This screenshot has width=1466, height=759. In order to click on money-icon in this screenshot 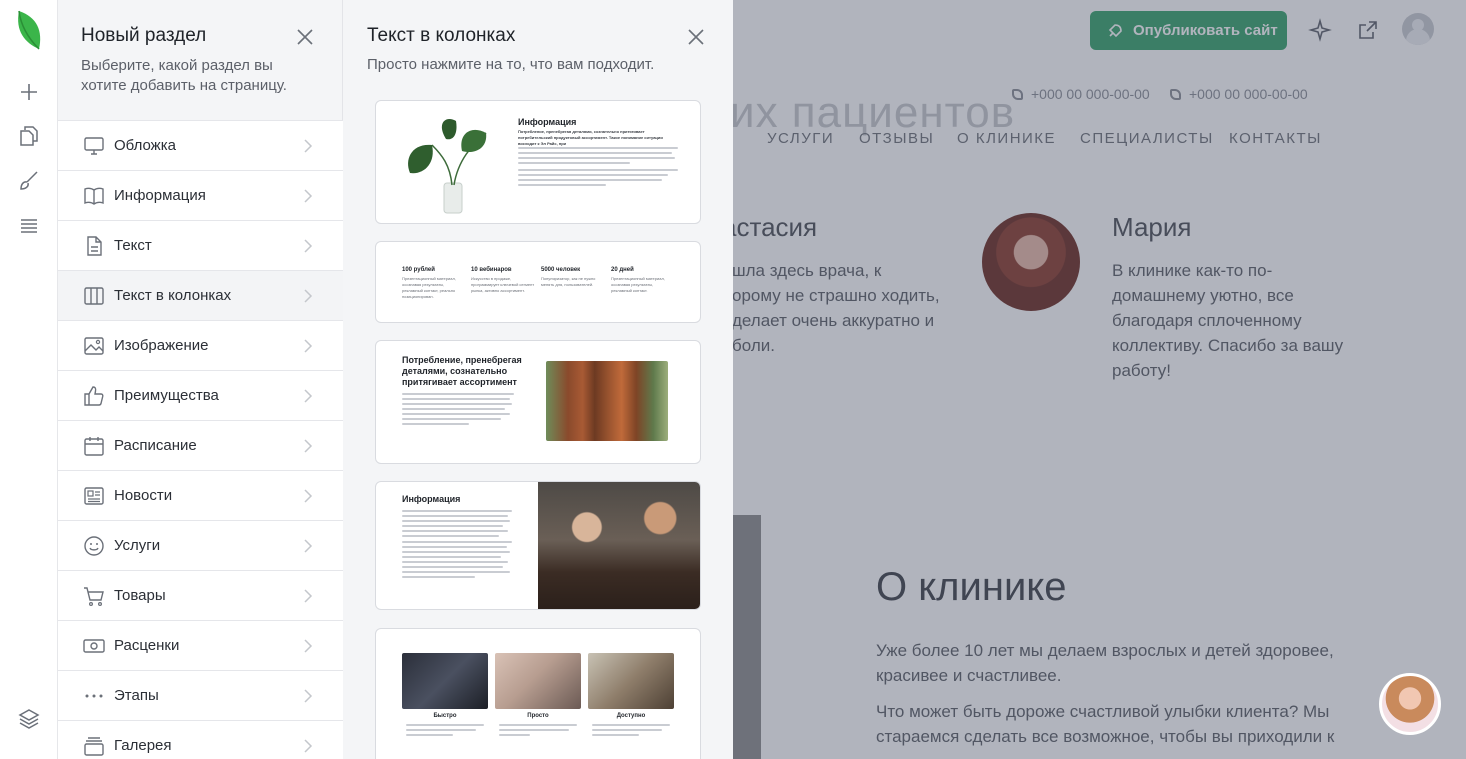, I will do `click(94, 645)`.